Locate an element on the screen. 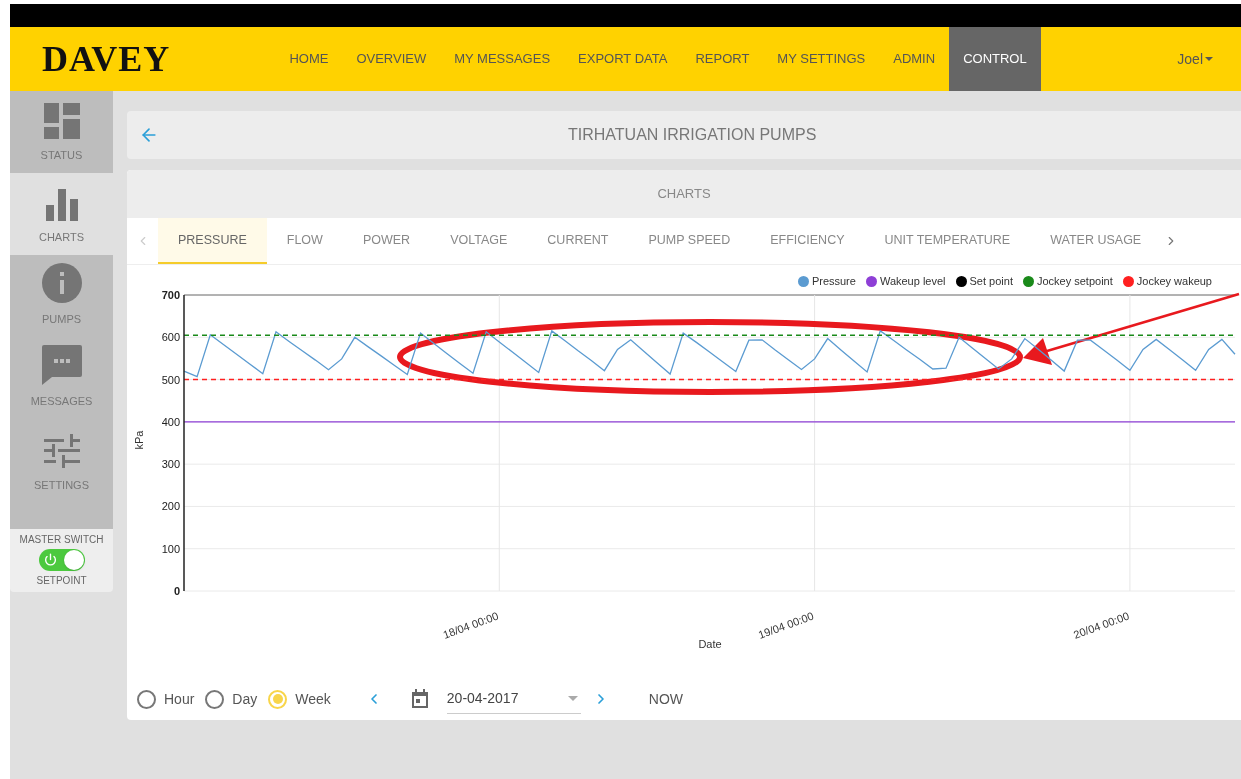 Image resolution: width=1241 pixels, height=779 pixels. y-tick-label: 600 is located at coordinates (170, 337).